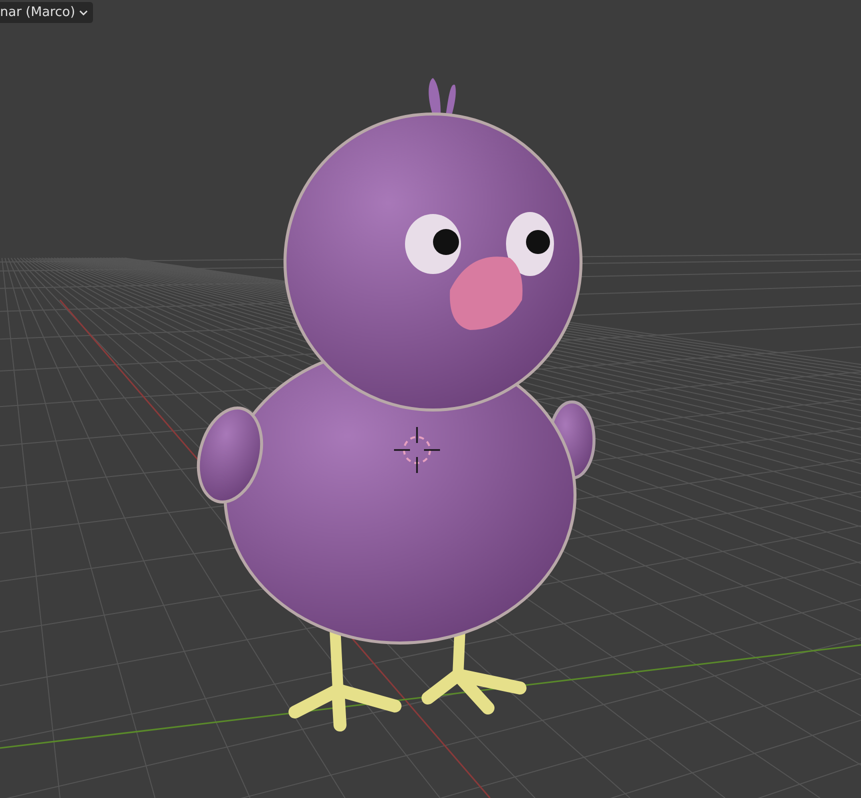 Image resolution: width=861 pixels, height=798 pixels. I want to click on chevron-icon, so click(83, 13).